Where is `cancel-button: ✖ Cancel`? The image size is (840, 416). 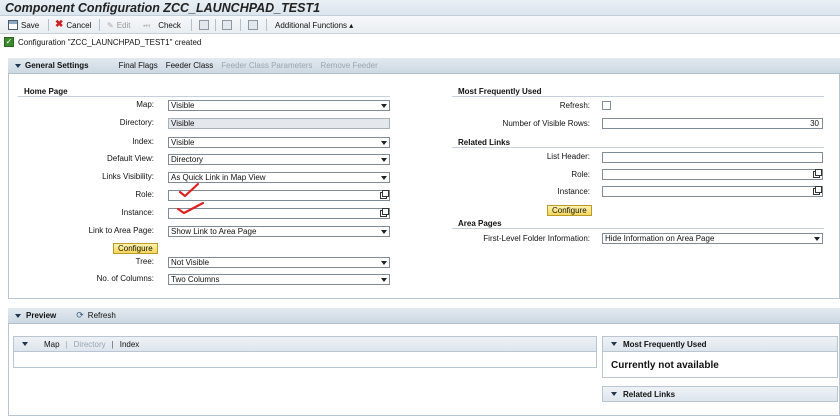
cancel-button: ✖ Cancel is located at coordinates (73, 25).